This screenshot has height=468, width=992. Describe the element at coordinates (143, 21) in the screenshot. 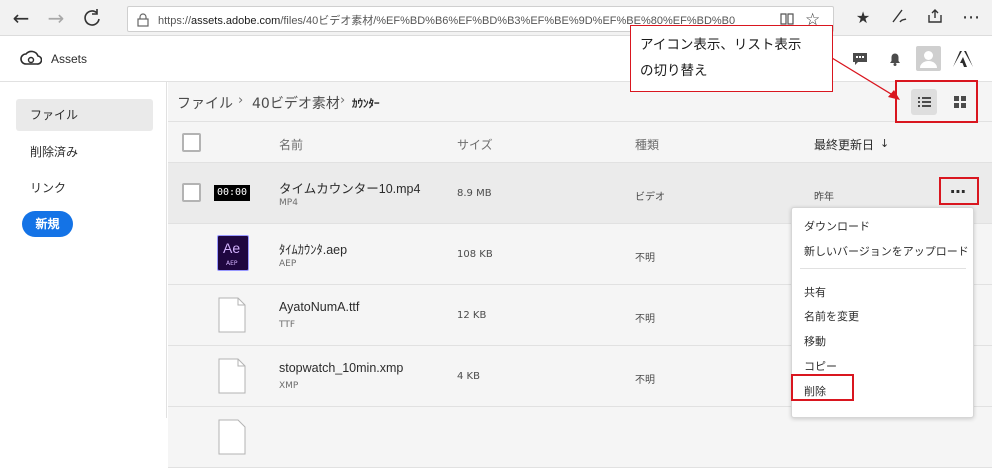

I see `lock-icon` at that location.